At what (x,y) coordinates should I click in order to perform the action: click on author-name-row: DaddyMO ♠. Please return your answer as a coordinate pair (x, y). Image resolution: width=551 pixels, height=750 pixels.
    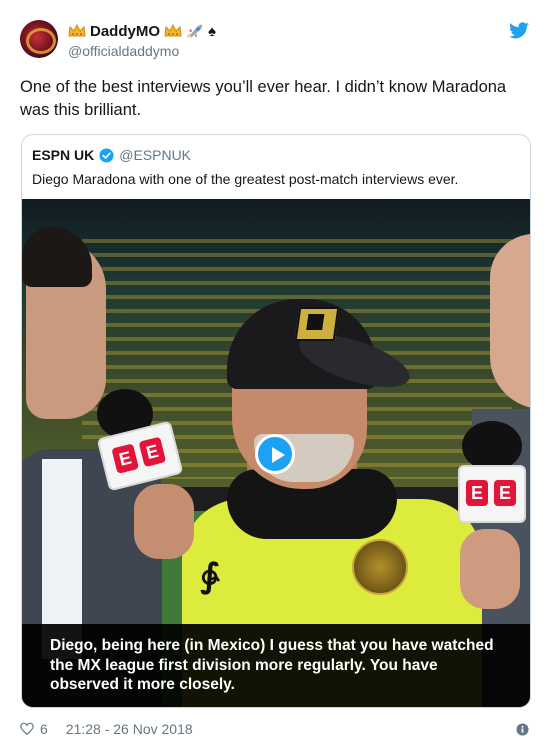
    Looking at the image, I should click on (142, 31).